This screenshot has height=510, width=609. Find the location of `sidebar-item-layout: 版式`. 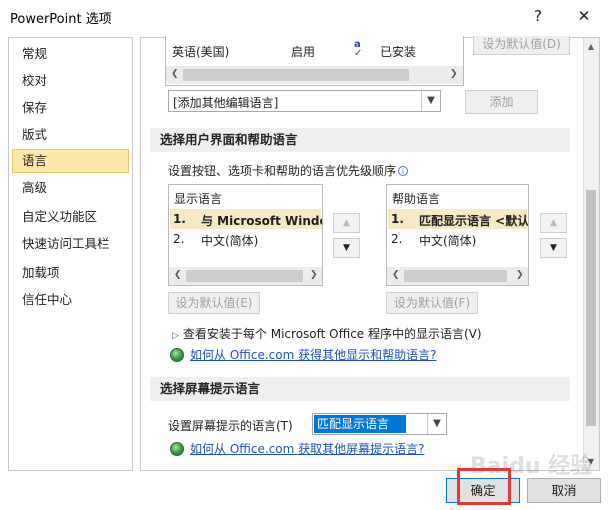

sidebar-item-layout: 版式 is located at coordinates (70, 135).